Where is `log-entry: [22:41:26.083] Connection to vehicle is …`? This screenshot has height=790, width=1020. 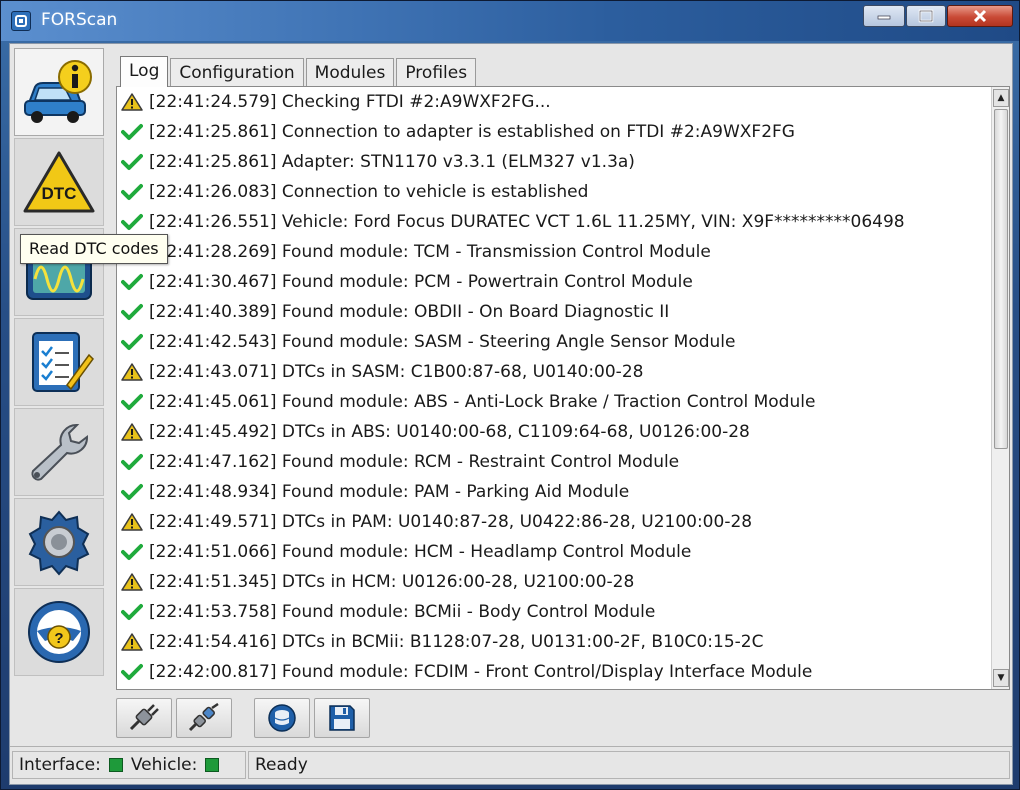
log-entry: [22:41:26.083] Connection to vehicle is … is located at coordinates (554, 192).